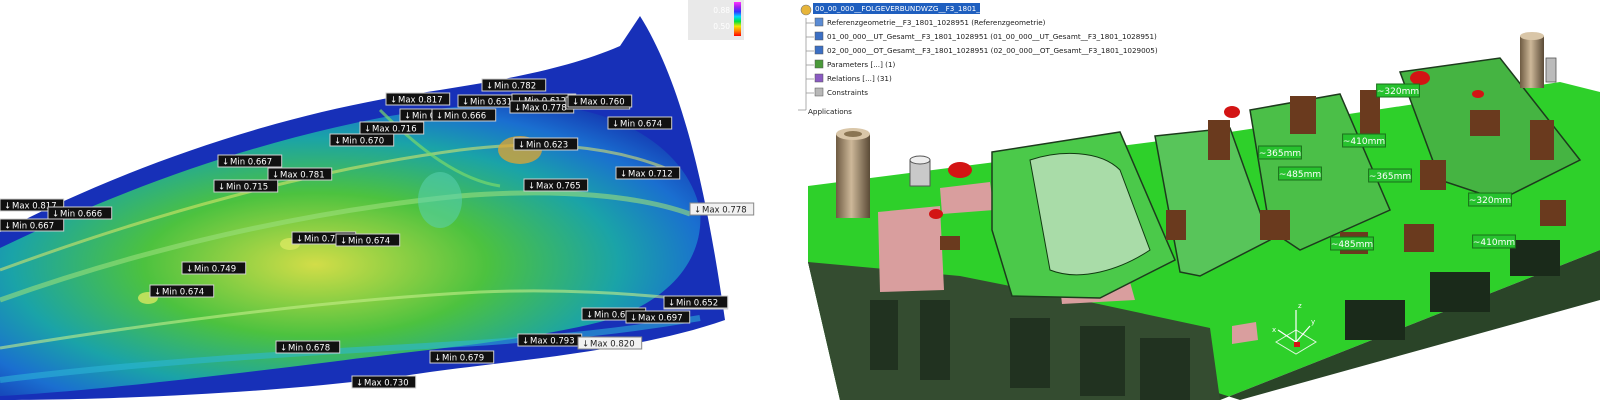 The image size is (1600, 404). I want to click on label-text: Max 0.716, so click(394, 130).